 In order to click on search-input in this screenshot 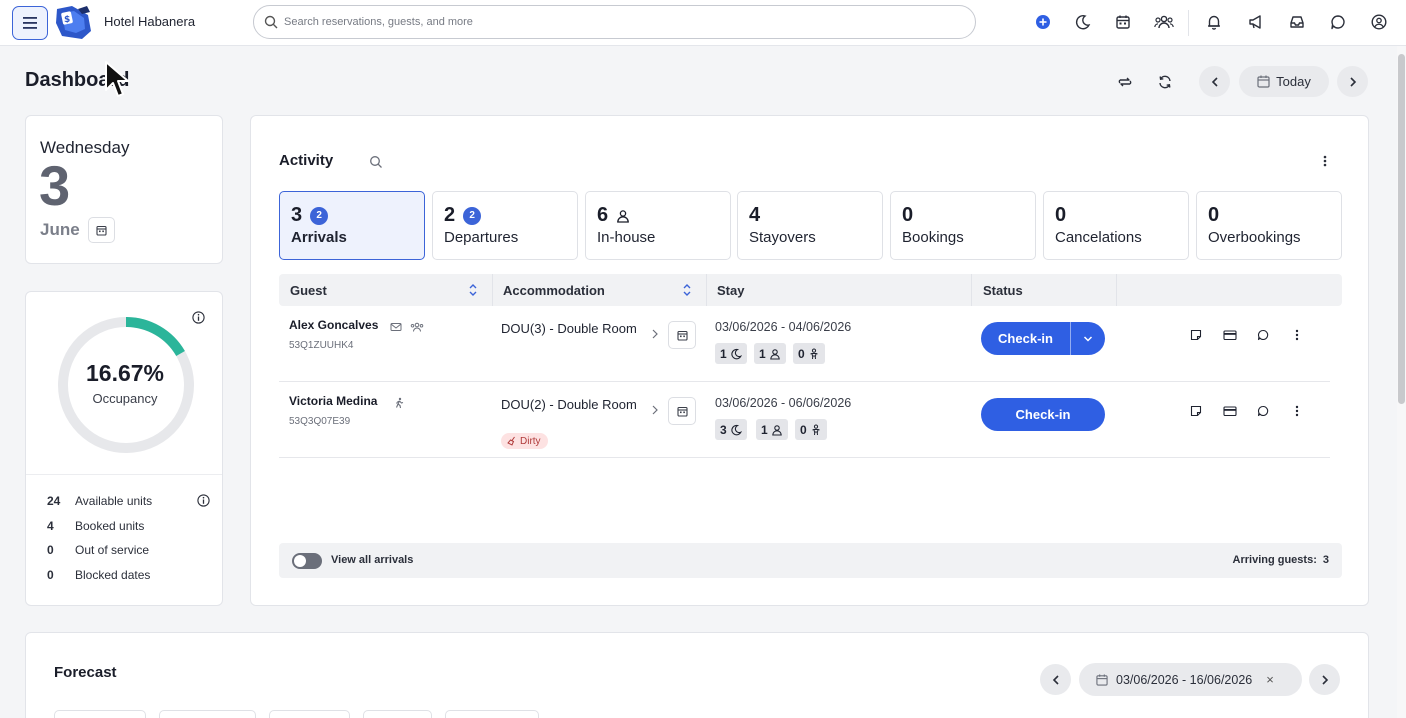, I will do `click(614, 22)`.